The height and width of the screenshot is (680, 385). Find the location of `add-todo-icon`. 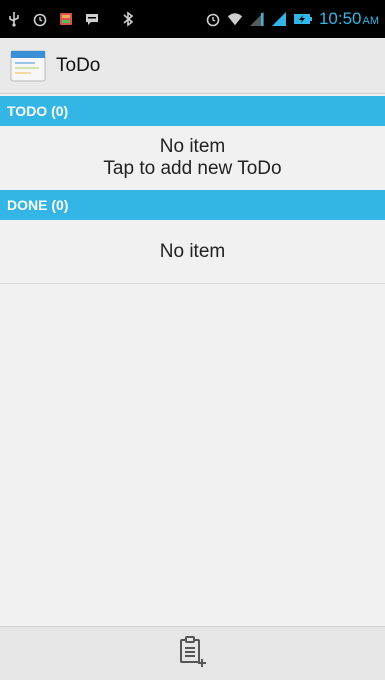

add-todo-icon is located at coordinates (193, 653).